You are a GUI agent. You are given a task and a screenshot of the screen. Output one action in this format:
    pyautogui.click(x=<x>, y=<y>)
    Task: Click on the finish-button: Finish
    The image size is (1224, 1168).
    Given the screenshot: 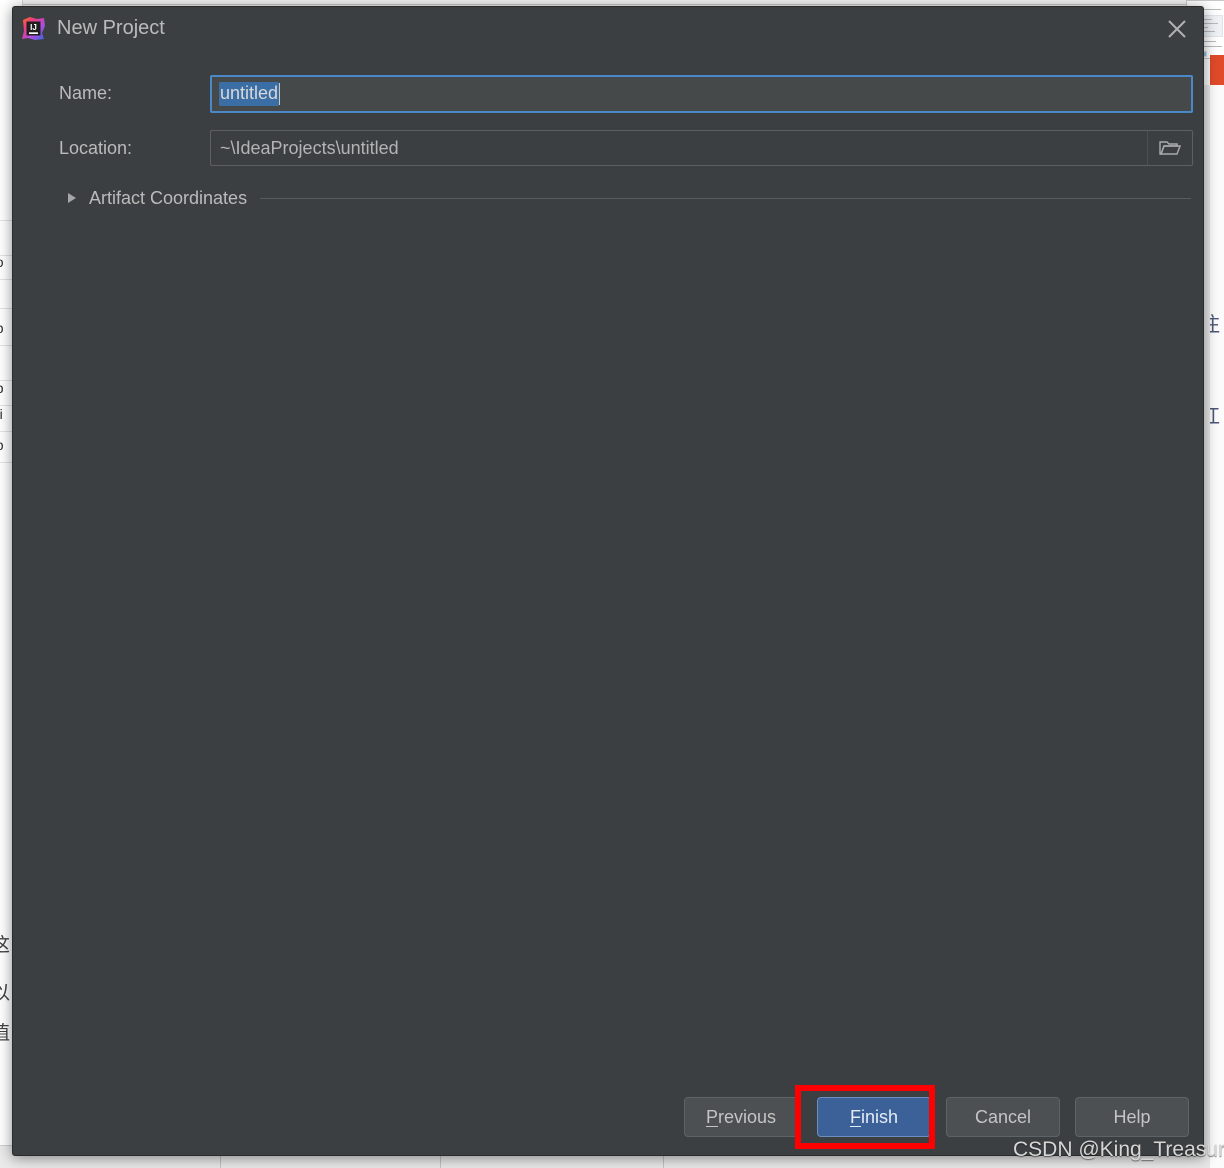 What is the action you would take?
    pyautogui.click(x=874, y=1117)
    